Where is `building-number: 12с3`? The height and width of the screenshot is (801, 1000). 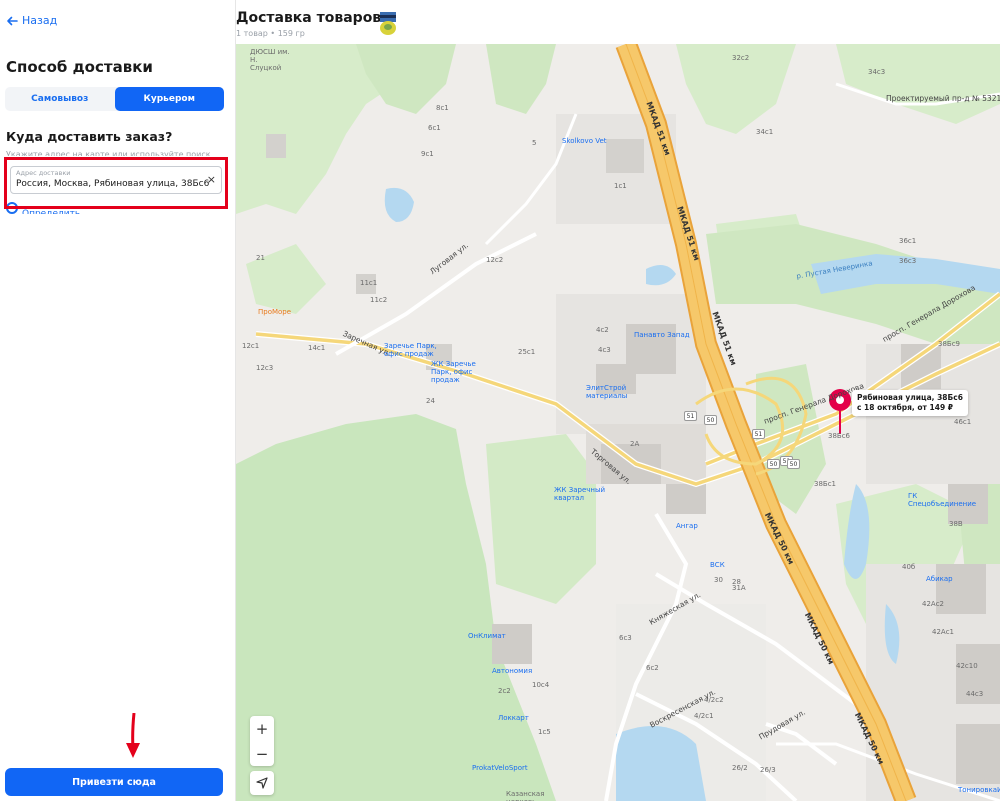 building-number: 12с3 is located at coordinates (265, 368).